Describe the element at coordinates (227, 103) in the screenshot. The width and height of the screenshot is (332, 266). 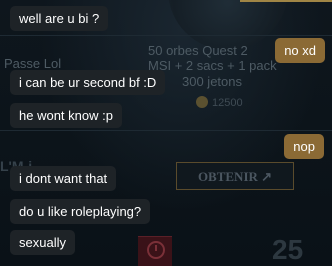
I see `coin-balance: 12500` at that location.